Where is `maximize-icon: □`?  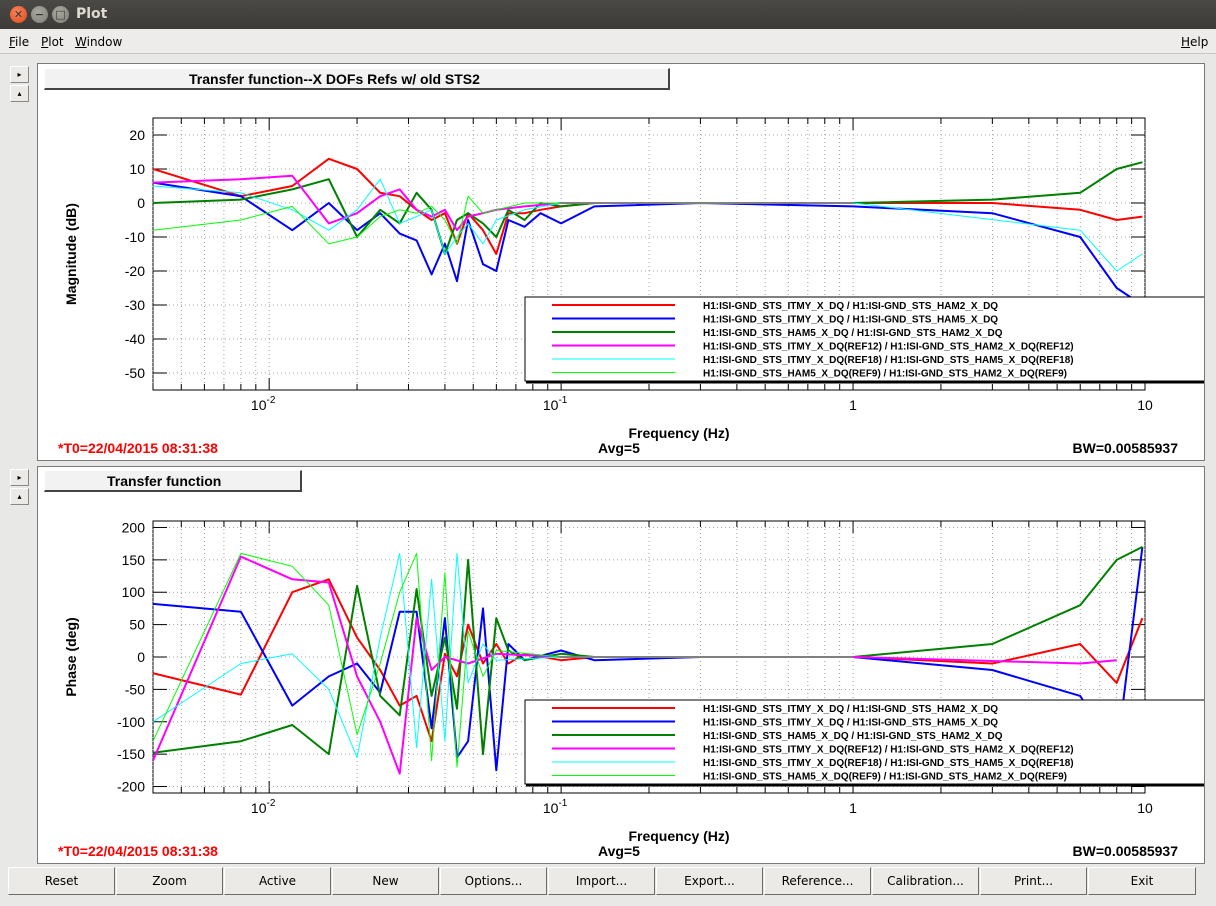 maximize-icon: □ is located at coordinates (60, 14).